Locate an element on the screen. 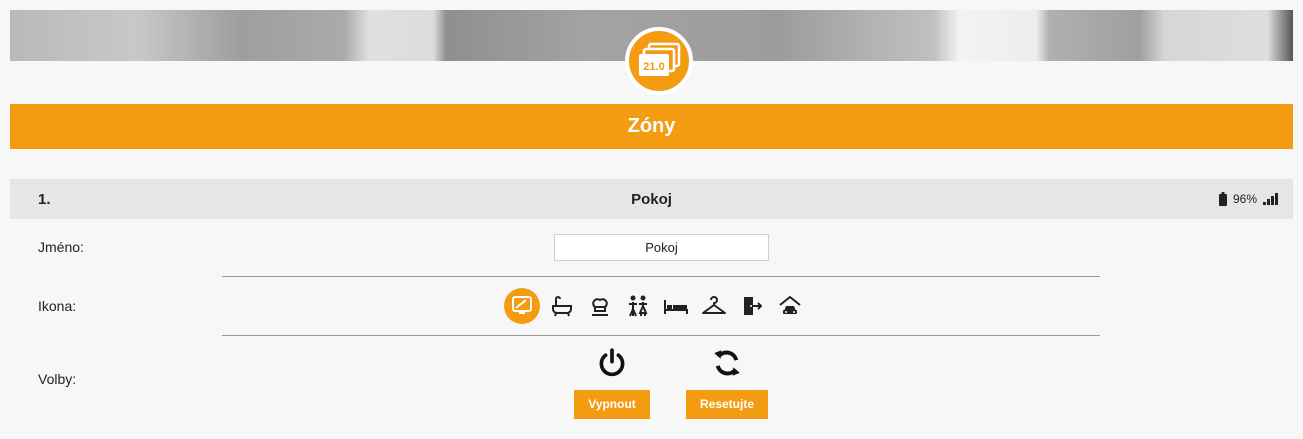 The image size is (1303, 439). zone-status: 96% is located at coordinates (1248, 199).